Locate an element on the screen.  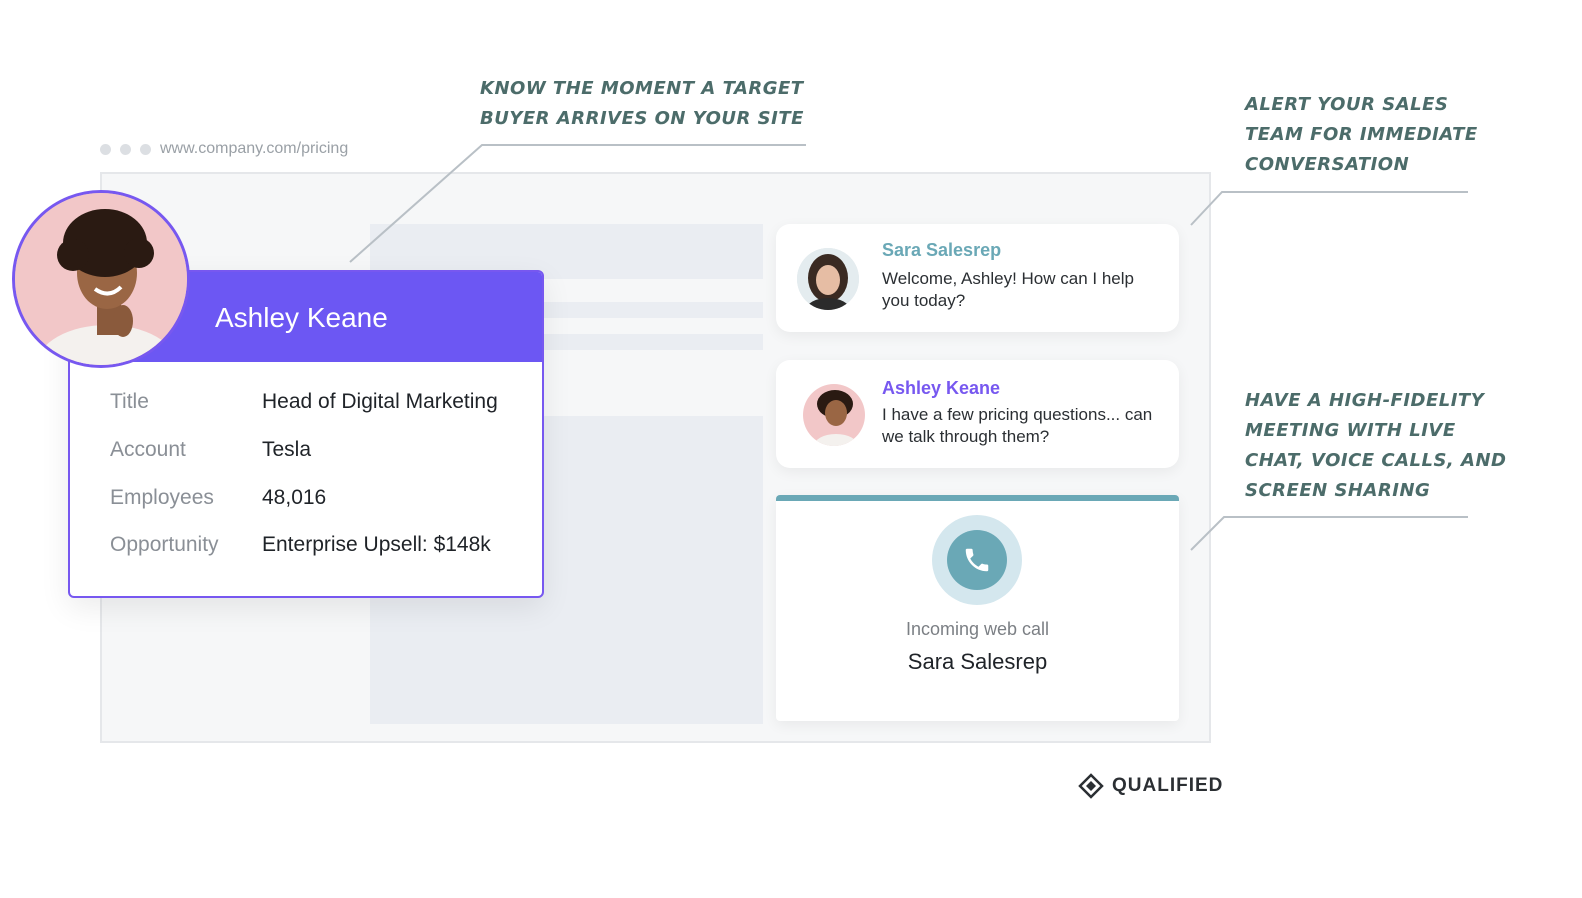
brand-logo: QUALIFIED is located at coordinates (1150, 786).